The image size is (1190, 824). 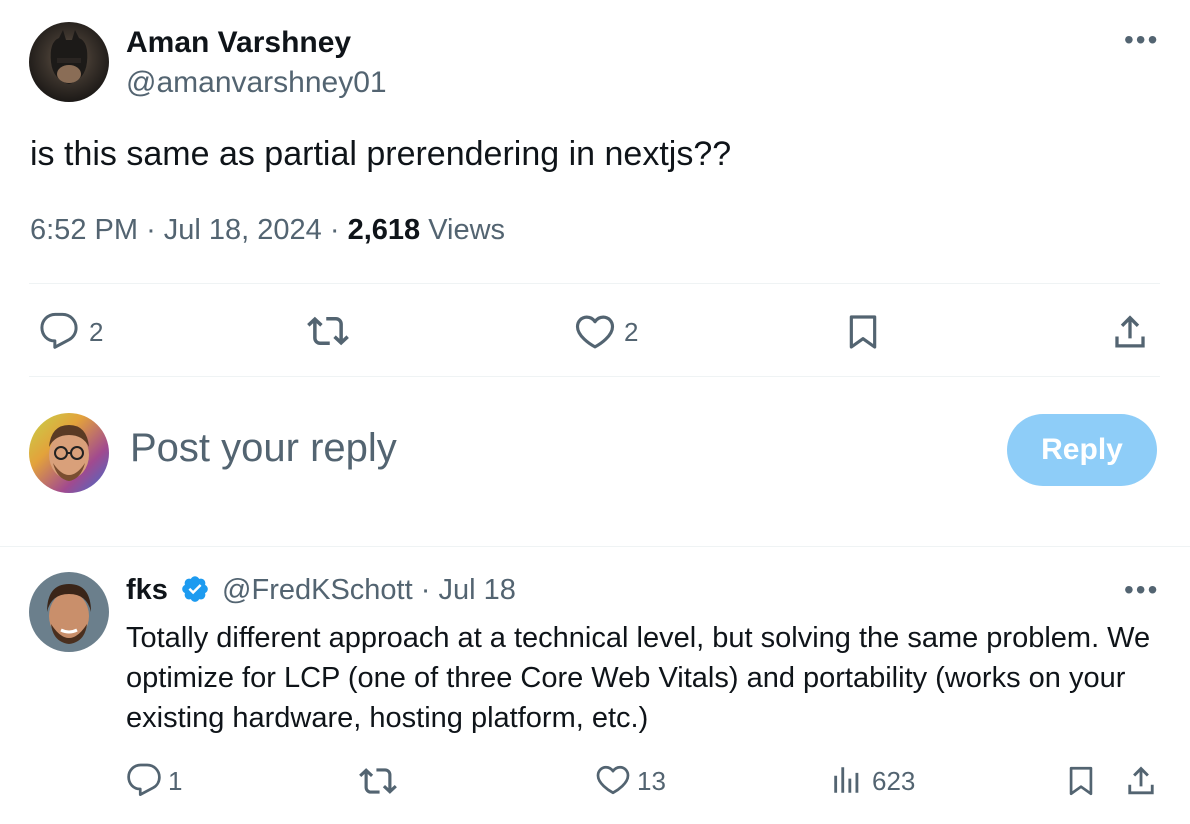 I want to click on post-meta: 6:52 PM · Jul 18, 2024 · 2,618 Views, so click(x=267, y=230).